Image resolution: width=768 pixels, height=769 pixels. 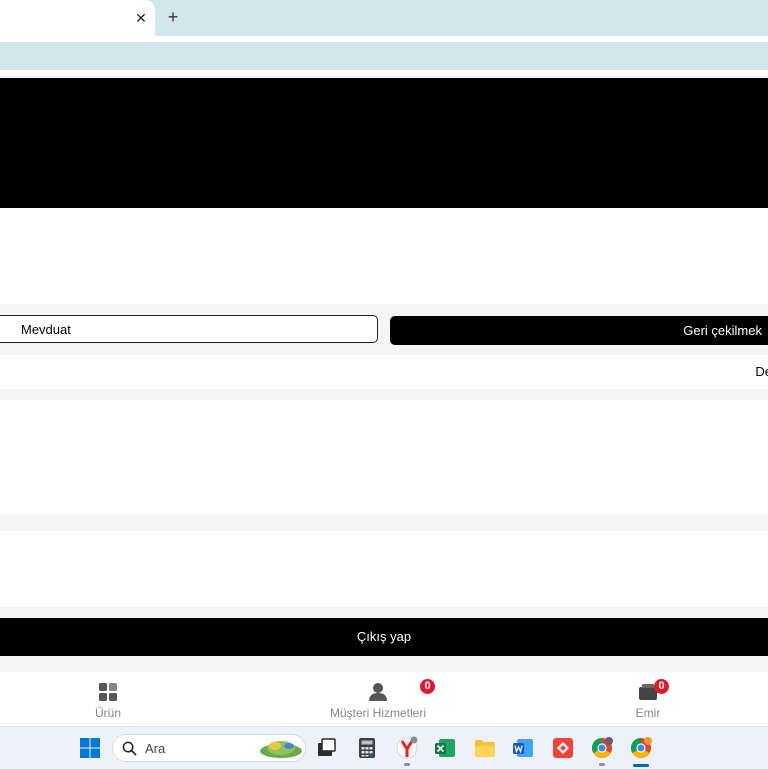 I want to click on yandex-icon, so click(x=407, y=748).